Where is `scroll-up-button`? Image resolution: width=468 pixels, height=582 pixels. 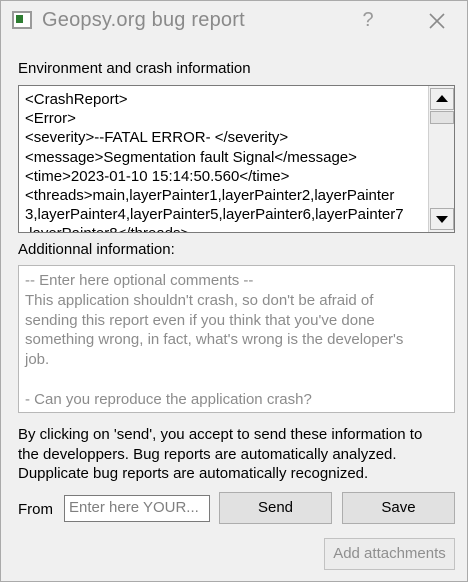 scroll-up-button is located at coordinates (442, 99).